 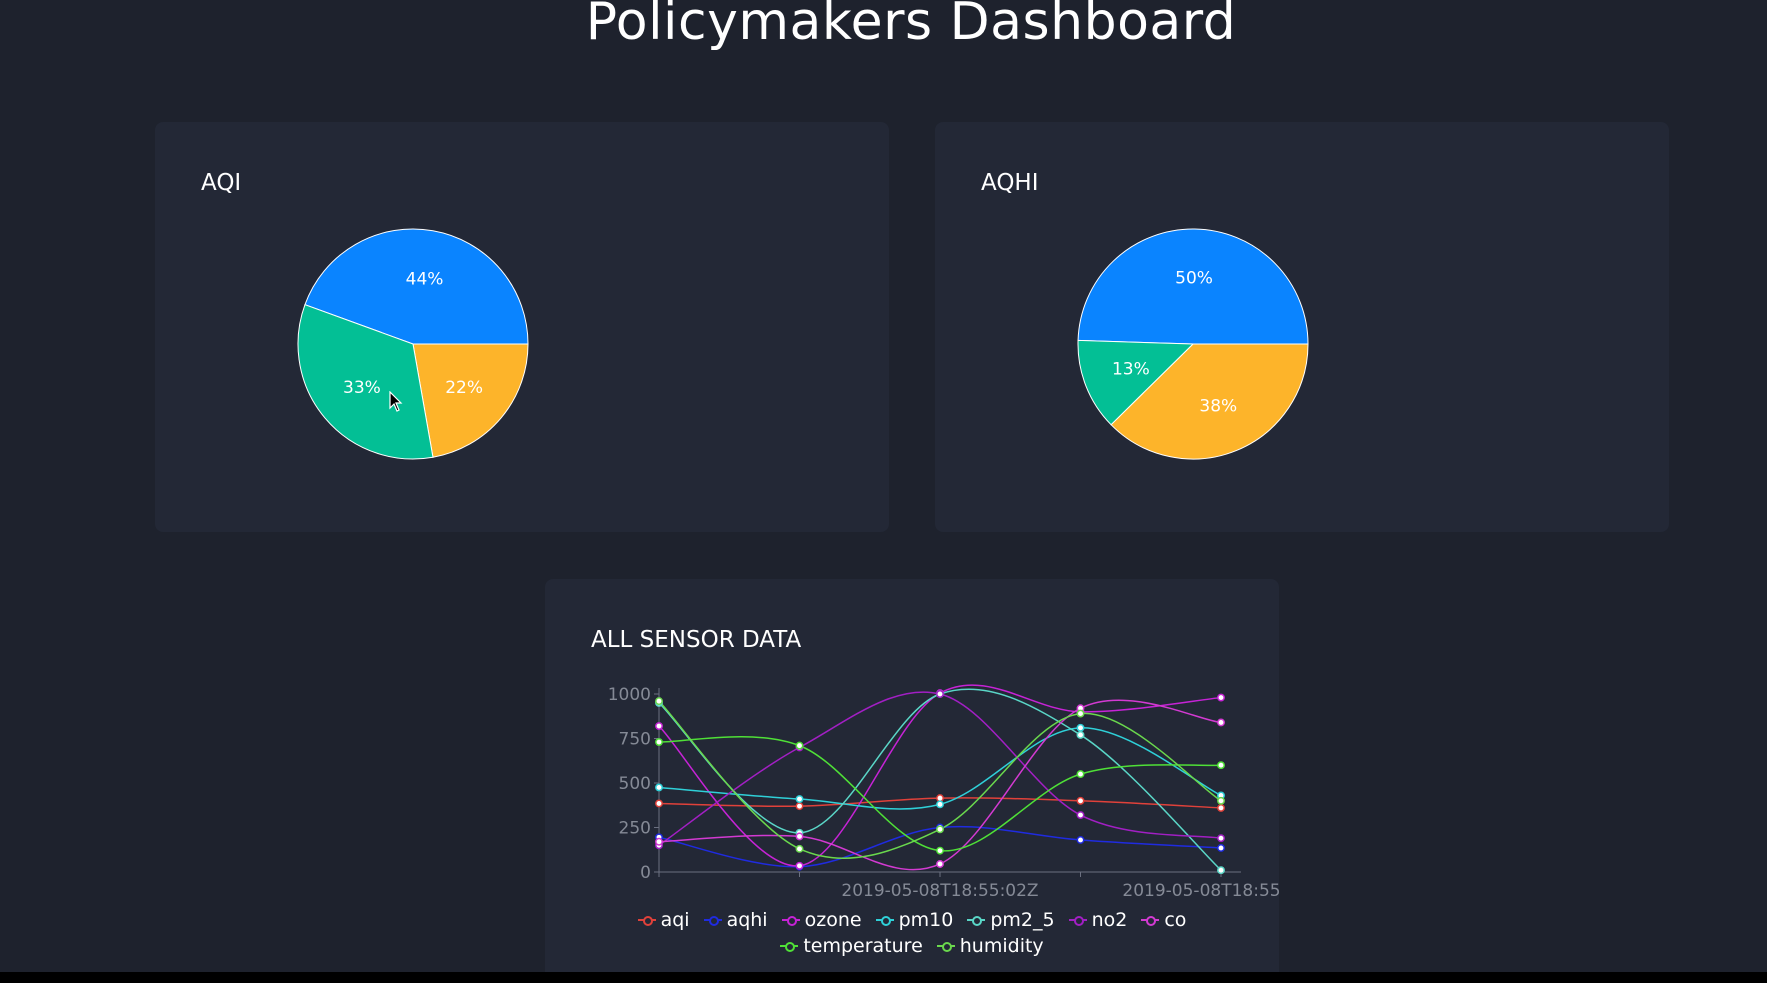 I want to click on legend-label: aqi, so click(x=675, y=920).